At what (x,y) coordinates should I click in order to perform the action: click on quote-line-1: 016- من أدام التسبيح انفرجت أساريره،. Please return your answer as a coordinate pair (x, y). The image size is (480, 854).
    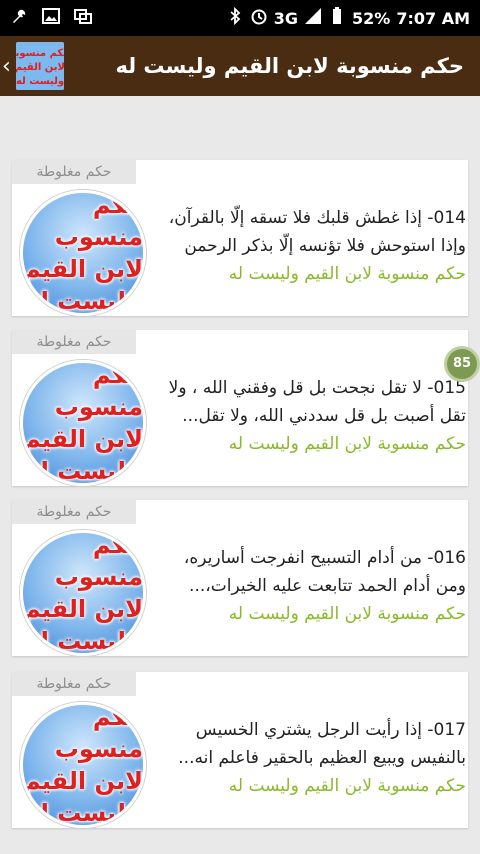
    Looking at the image, I should click on (324, 558).